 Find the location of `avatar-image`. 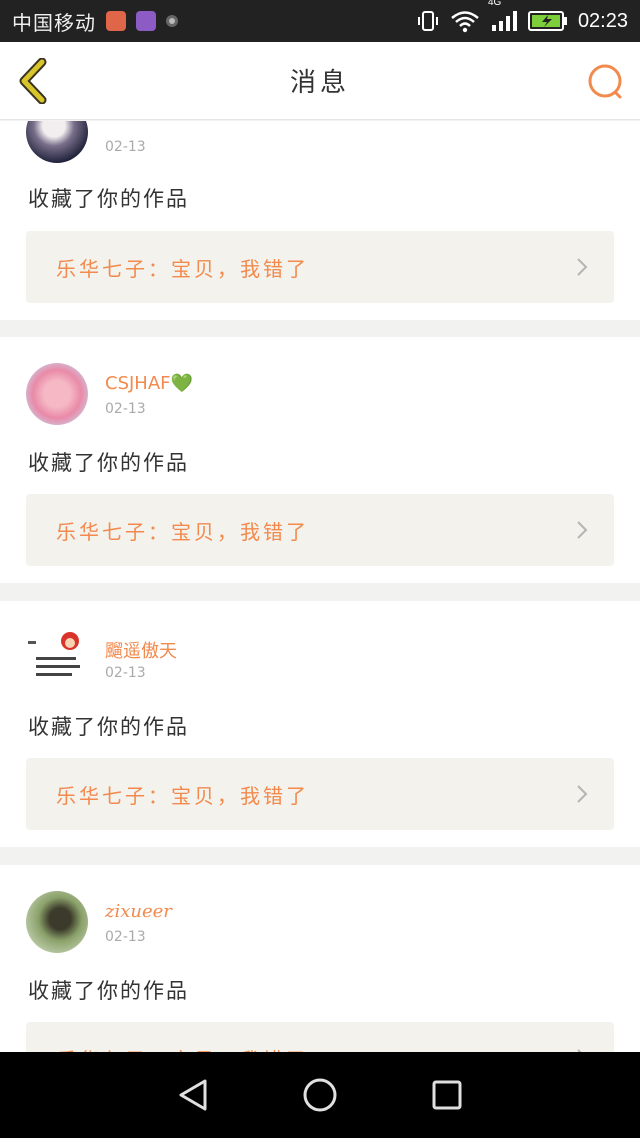

avatar-image is located at coordinates (54, 654).